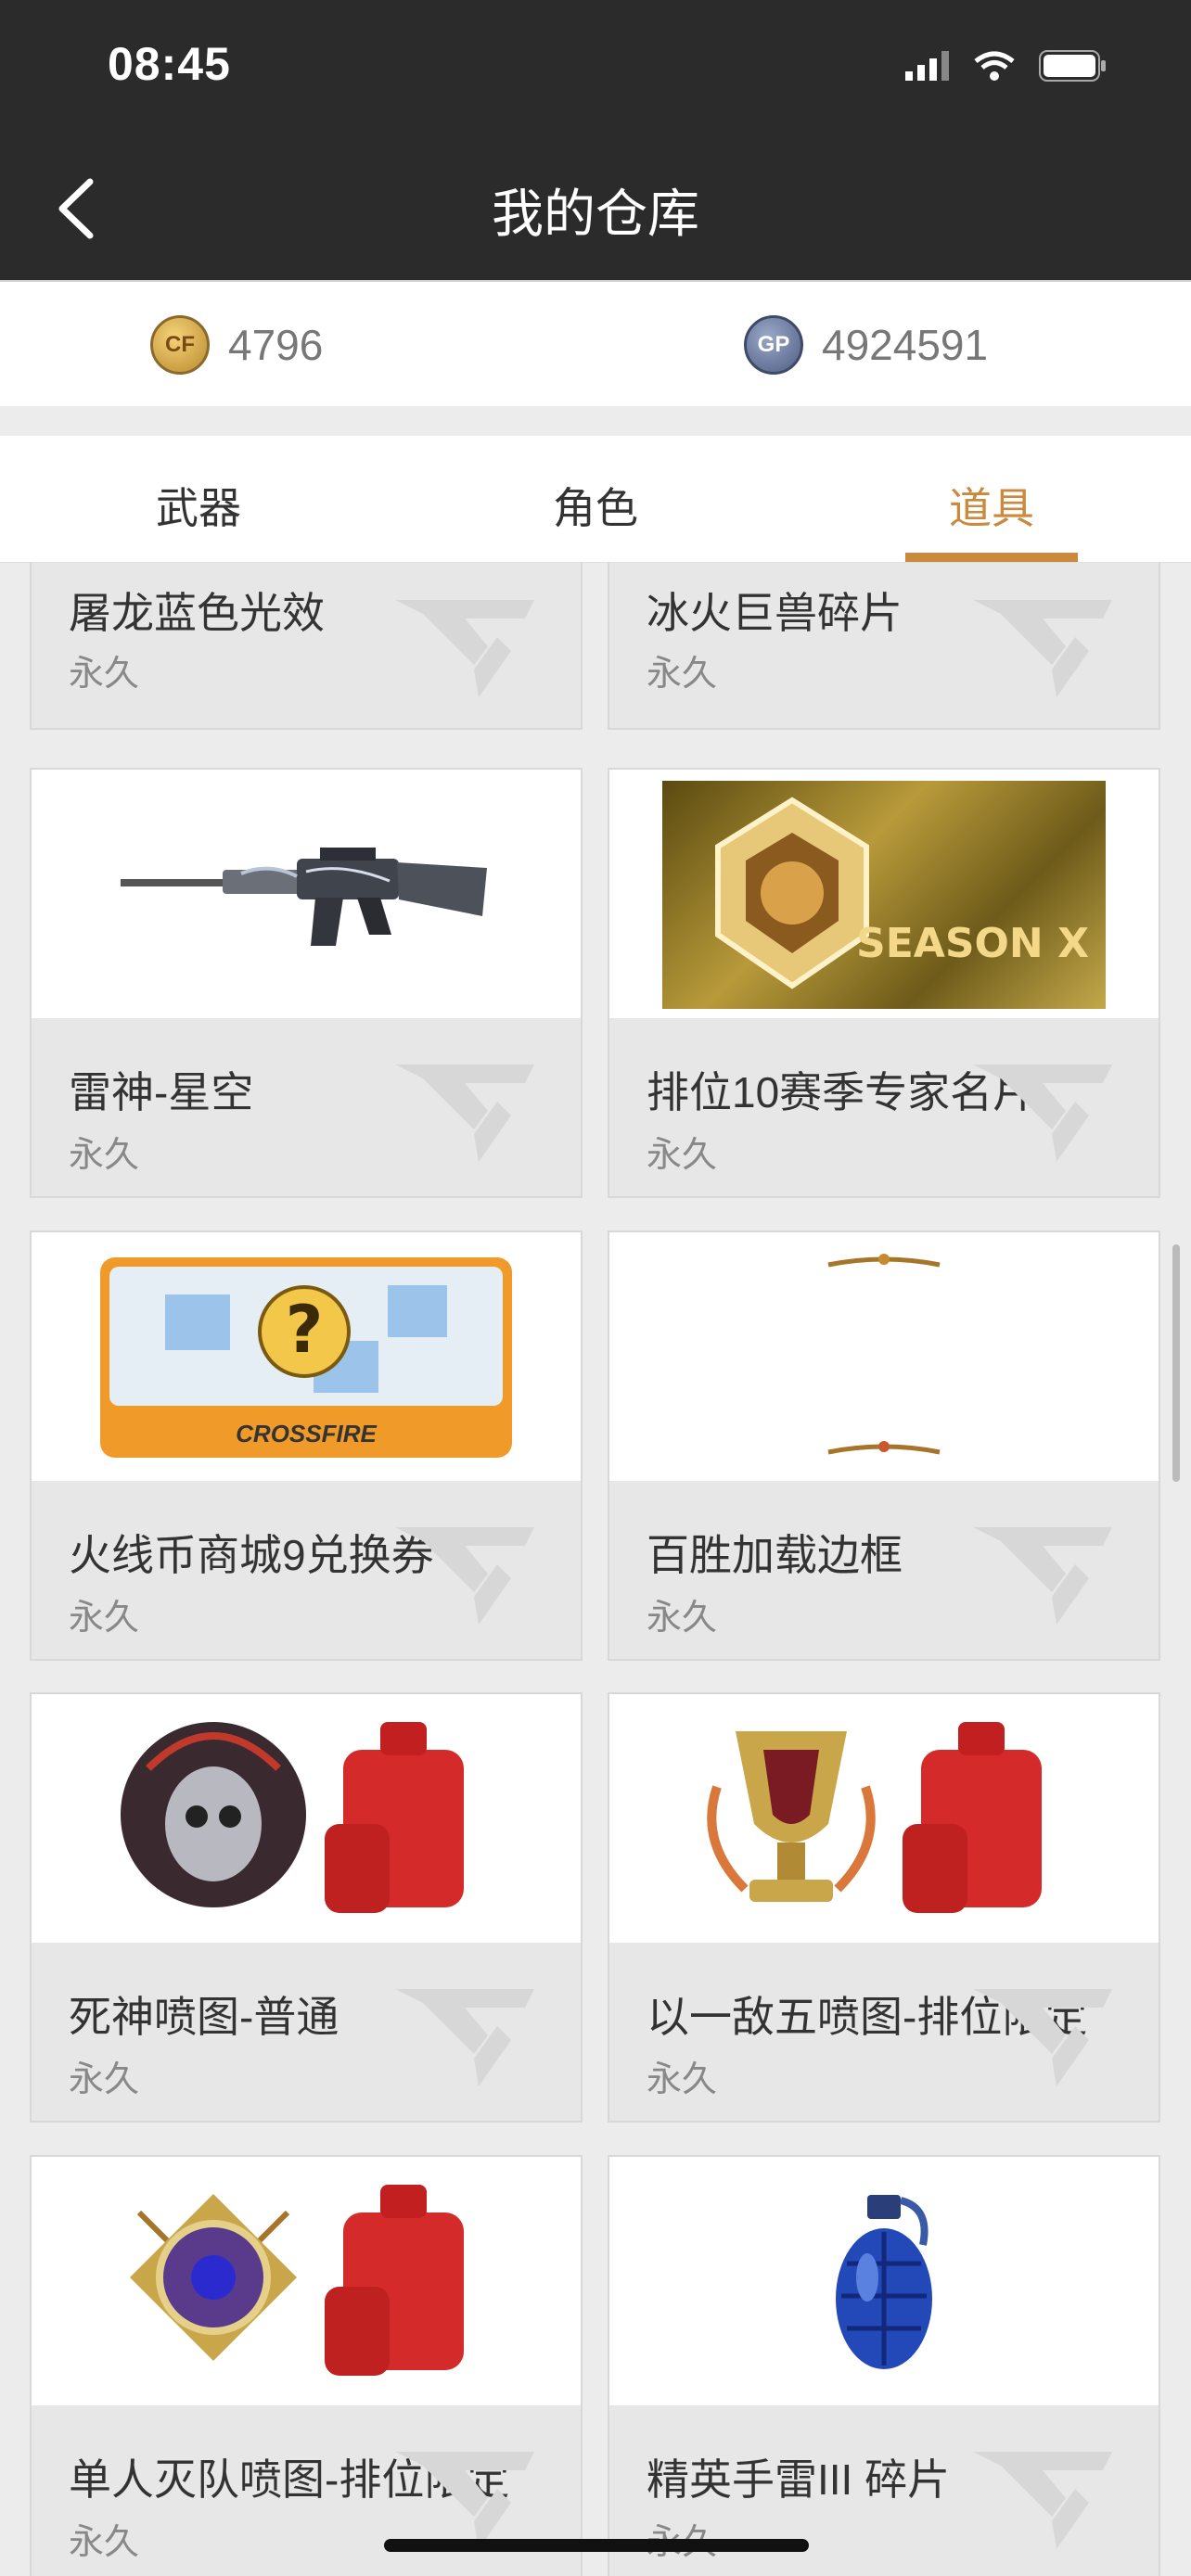 This screenshot has width=1191, height=2576. I want to click on item-info: 以一敌五喷图-排位限定 永久, so click(884, 2032).